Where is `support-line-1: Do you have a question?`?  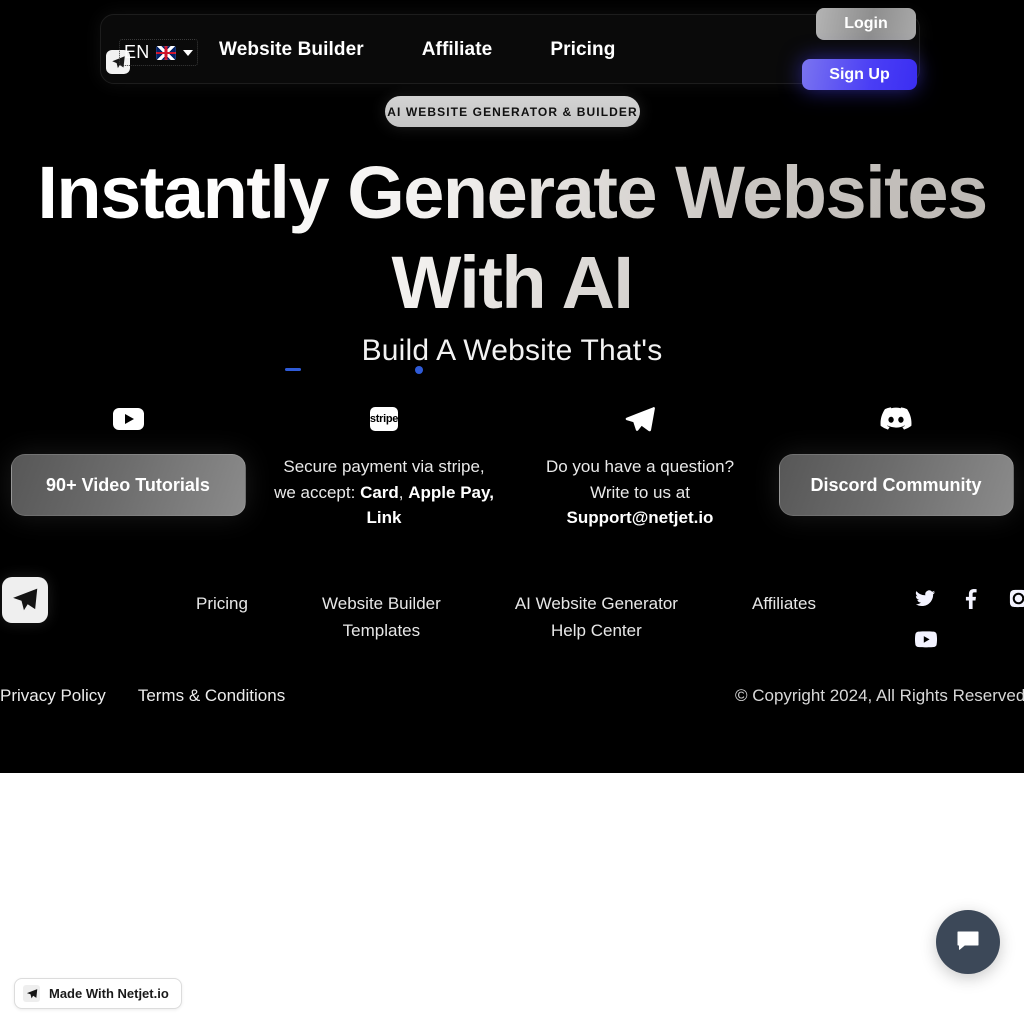 support-line-1: Do you have a question? is located at coordinates (640, 466).